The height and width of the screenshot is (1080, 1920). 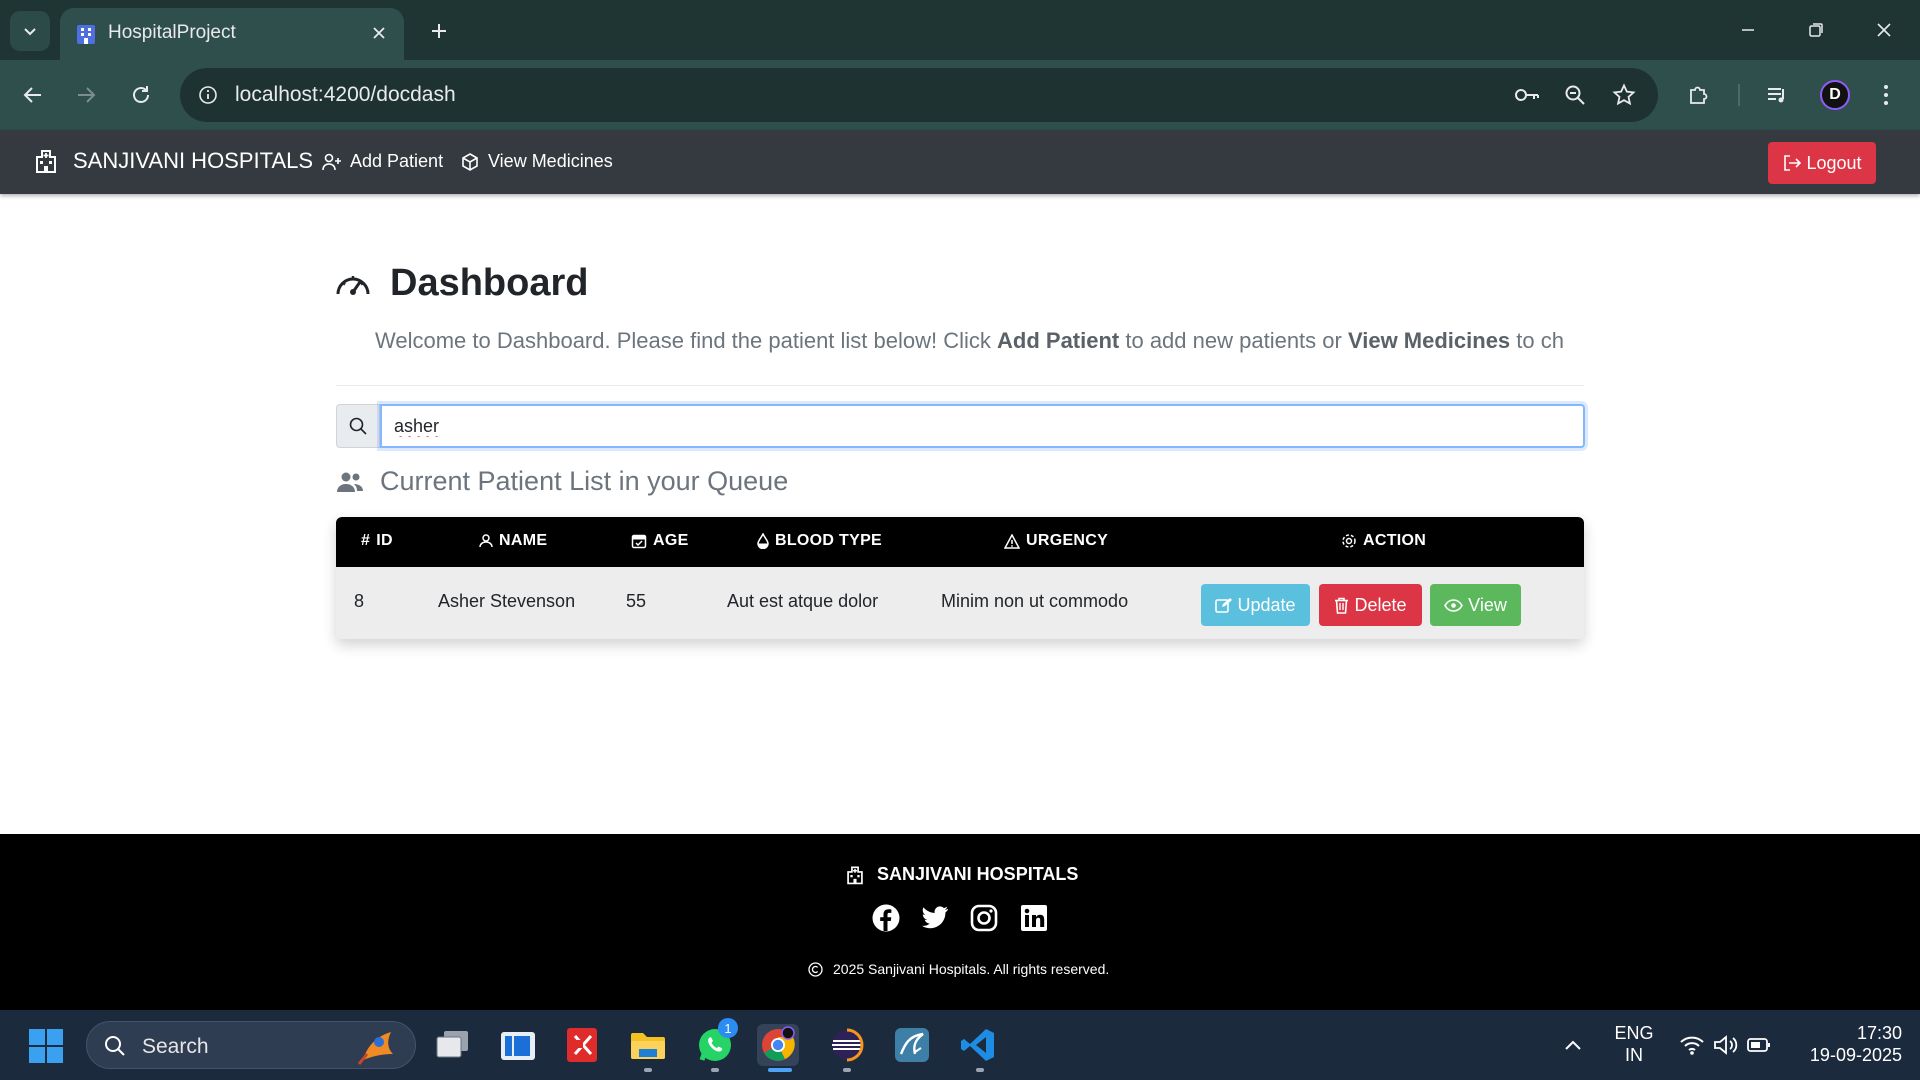 I want to click on mysql-workbench-app, so click(x=912, y=1045).